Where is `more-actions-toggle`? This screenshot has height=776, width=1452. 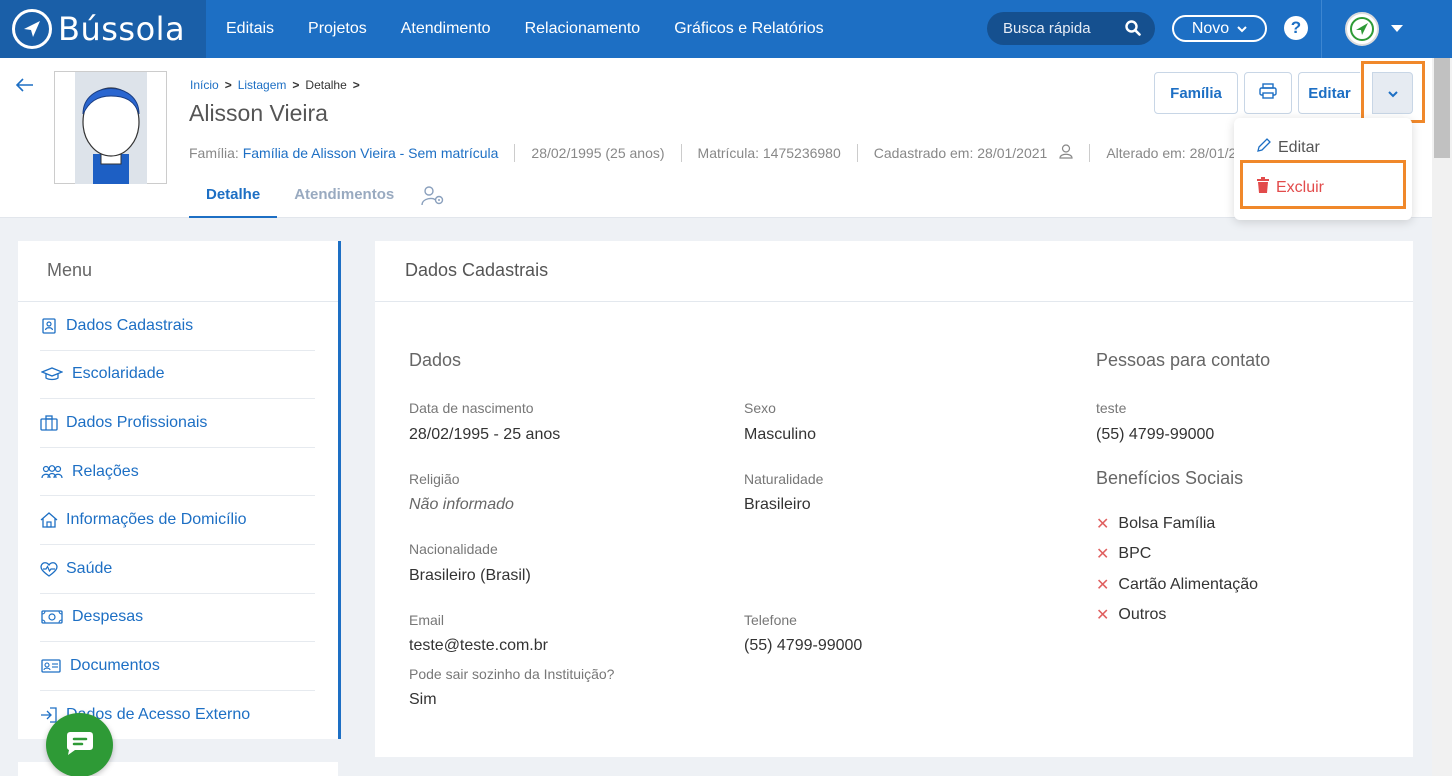 more-actions-toggle is located at coordinates (1392, 93).